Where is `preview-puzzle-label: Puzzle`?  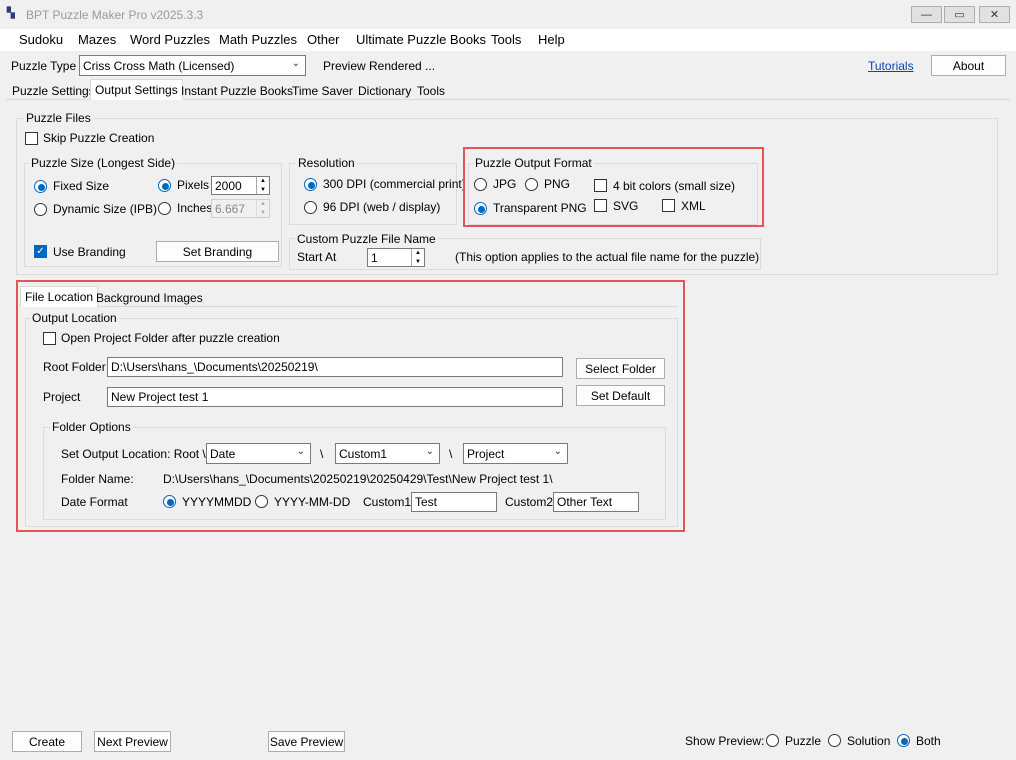
preview-puzzle-label: Puzzle is located at coordinates (803, 741).